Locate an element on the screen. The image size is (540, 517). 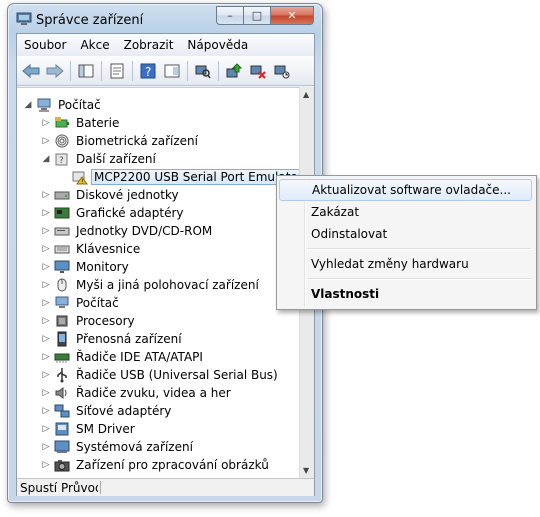
title-bar: Správce zařízení – □ ✕ is located at coordinates (165, 19).